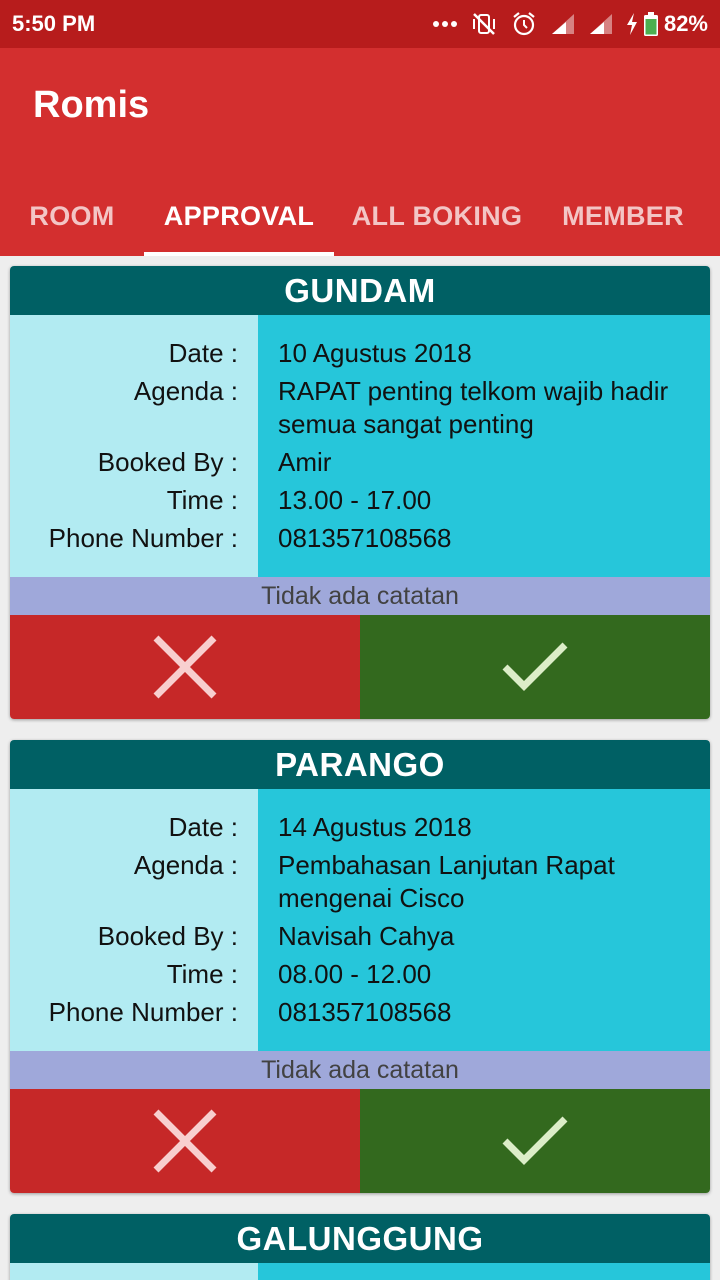 The height and width of the screenshot is (1280, 720). Describe the element at coordinates (650, 24) in the screenshot. I see `battery-icon` at that location.